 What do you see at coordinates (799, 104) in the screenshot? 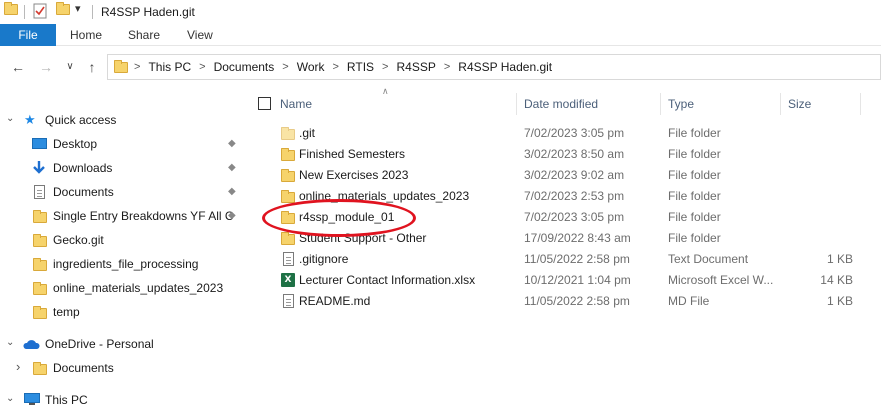
I see `column-size: Size` at bounding box center [799, 104].